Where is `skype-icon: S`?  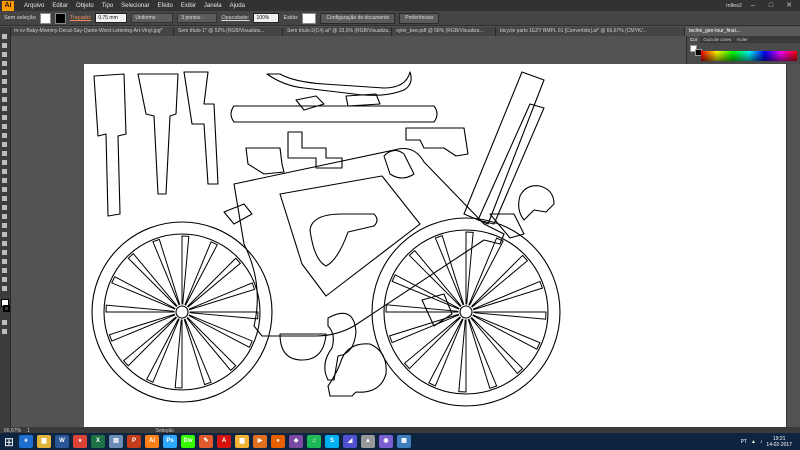 skype-icon: S is located at coordinates (332, 441).